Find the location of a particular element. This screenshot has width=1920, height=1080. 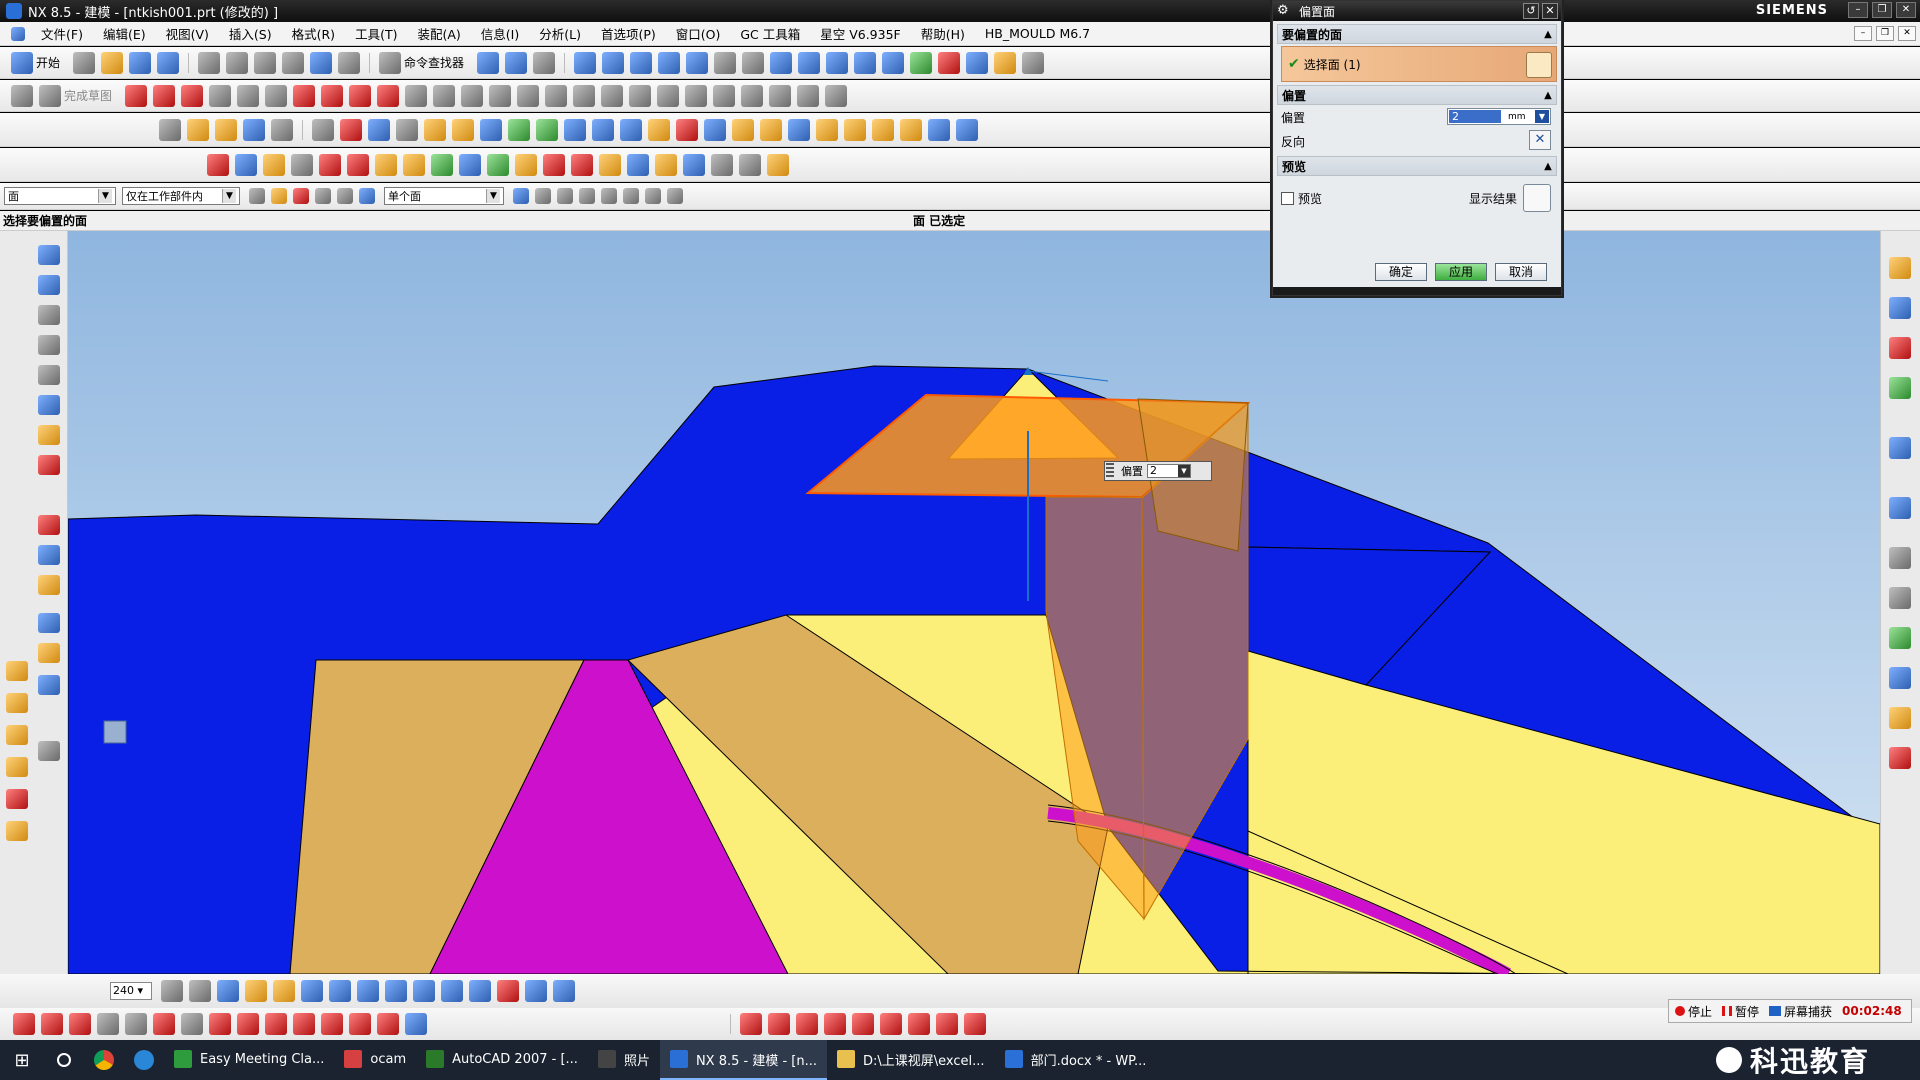

taskbar-item: 照片 is located at coordinates (624, 1060).